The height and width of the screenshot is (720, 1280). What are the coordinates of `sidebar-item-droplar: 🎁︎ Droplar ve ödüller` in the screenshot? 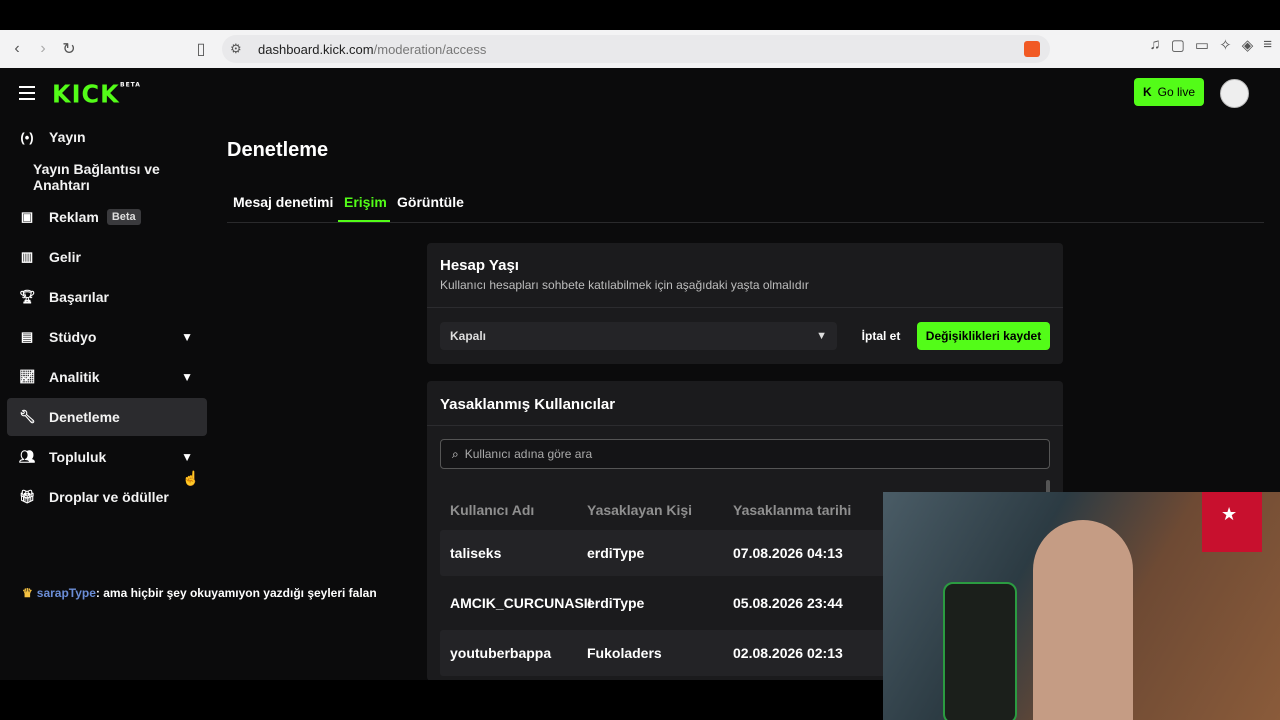 It's located at (107, 497).